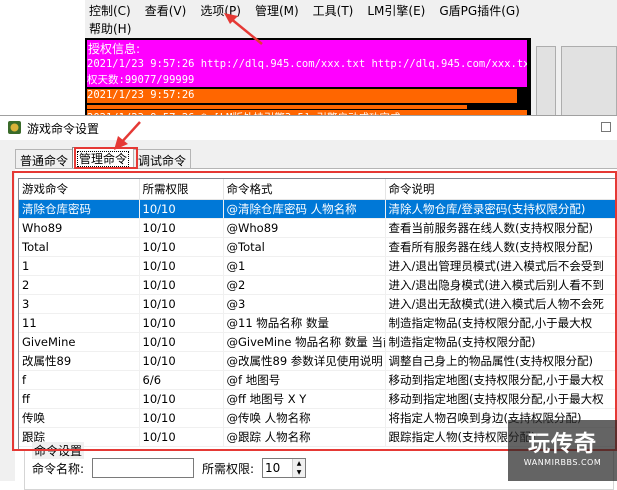 The width and height of the screenshot is (617, 490). What do you see at coordinates (396, 10) in the screenshot?
I see `menu-item: LM引擎(E)` at bounding box center [396, 10].